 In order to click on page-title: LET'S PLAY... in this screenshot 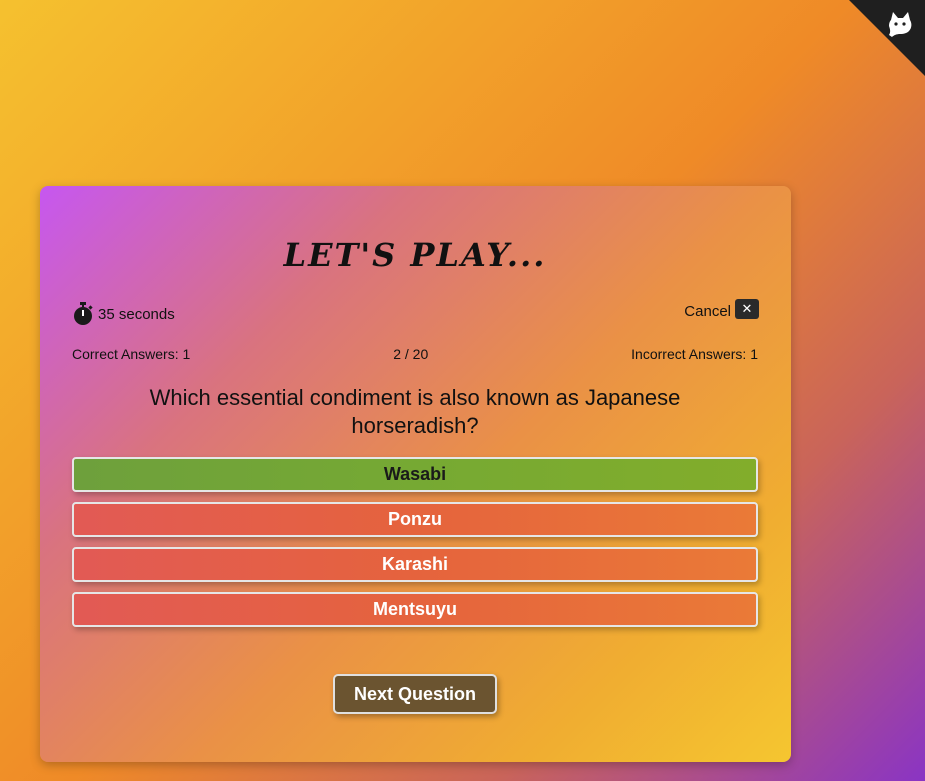, I will do `click(415, 255)`.